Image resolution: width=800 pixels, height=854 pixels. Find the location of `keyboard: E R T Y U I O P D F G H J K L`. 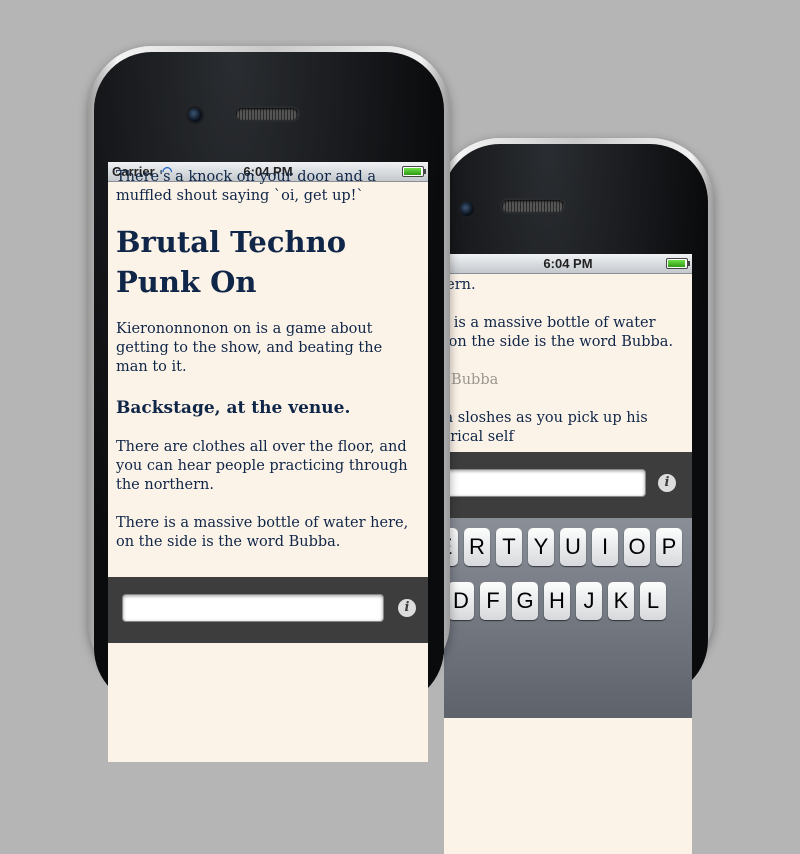

keyboard: E R T Y U I O P D F G H J K L is located at coordinates (568, 618).